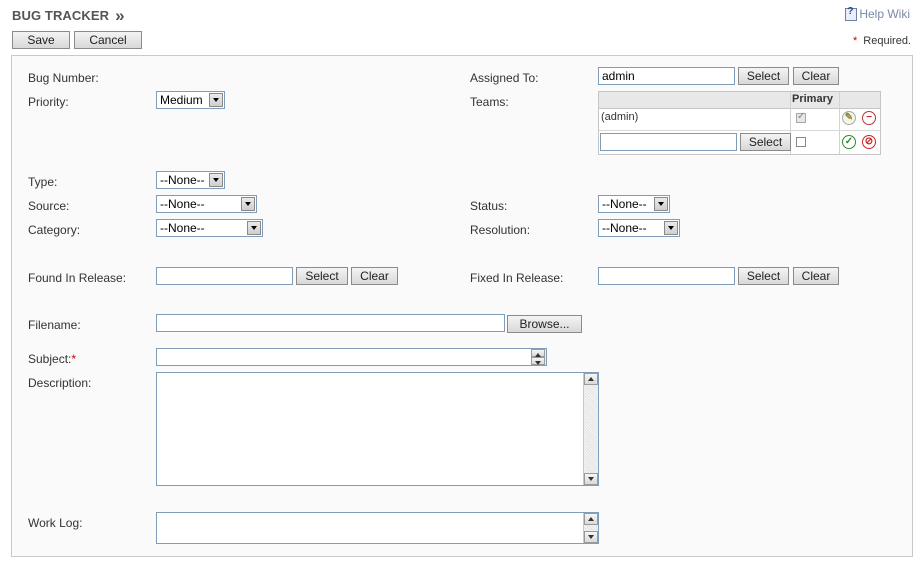 Image resolution: width=924 pixels, height=562 pixels. I want to click on chevron-icon: », so click(120, 15).